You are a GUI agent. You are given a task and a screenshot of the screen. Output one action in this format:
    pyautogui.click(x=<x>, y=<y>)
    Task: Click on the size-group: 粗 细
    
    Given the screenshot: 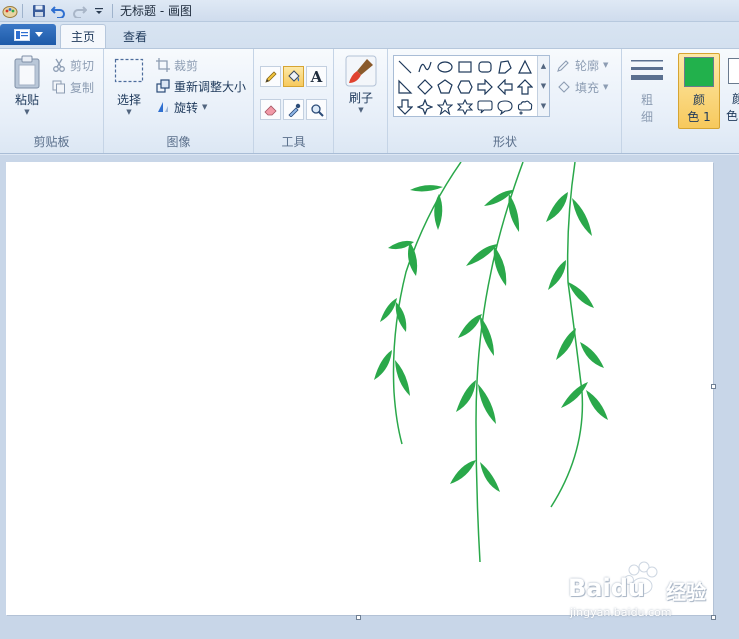 What is the action you would take?
    pyautogui.click(x=647, y=101)
    